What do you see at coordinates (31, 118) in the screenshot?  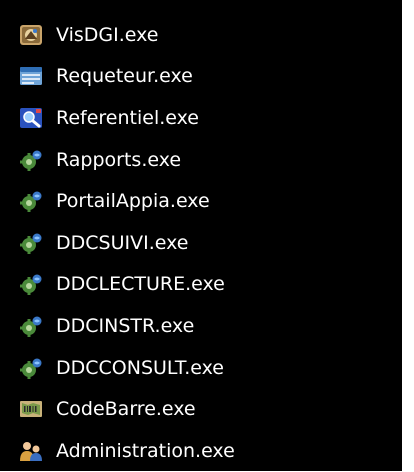 I see `referentiel-search-icon` at bounding box center [31, 118].